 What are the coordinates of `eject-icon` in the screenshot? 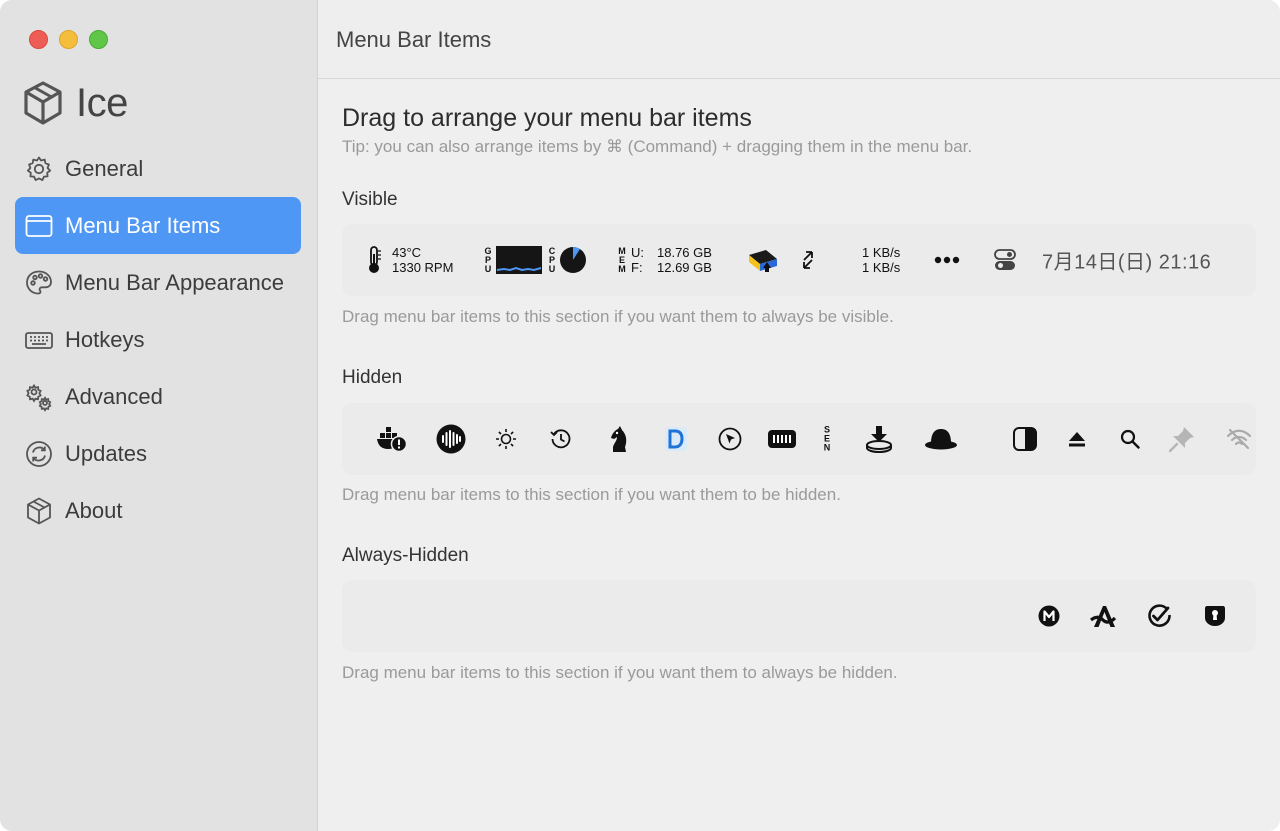 It's located at (1077, 439).